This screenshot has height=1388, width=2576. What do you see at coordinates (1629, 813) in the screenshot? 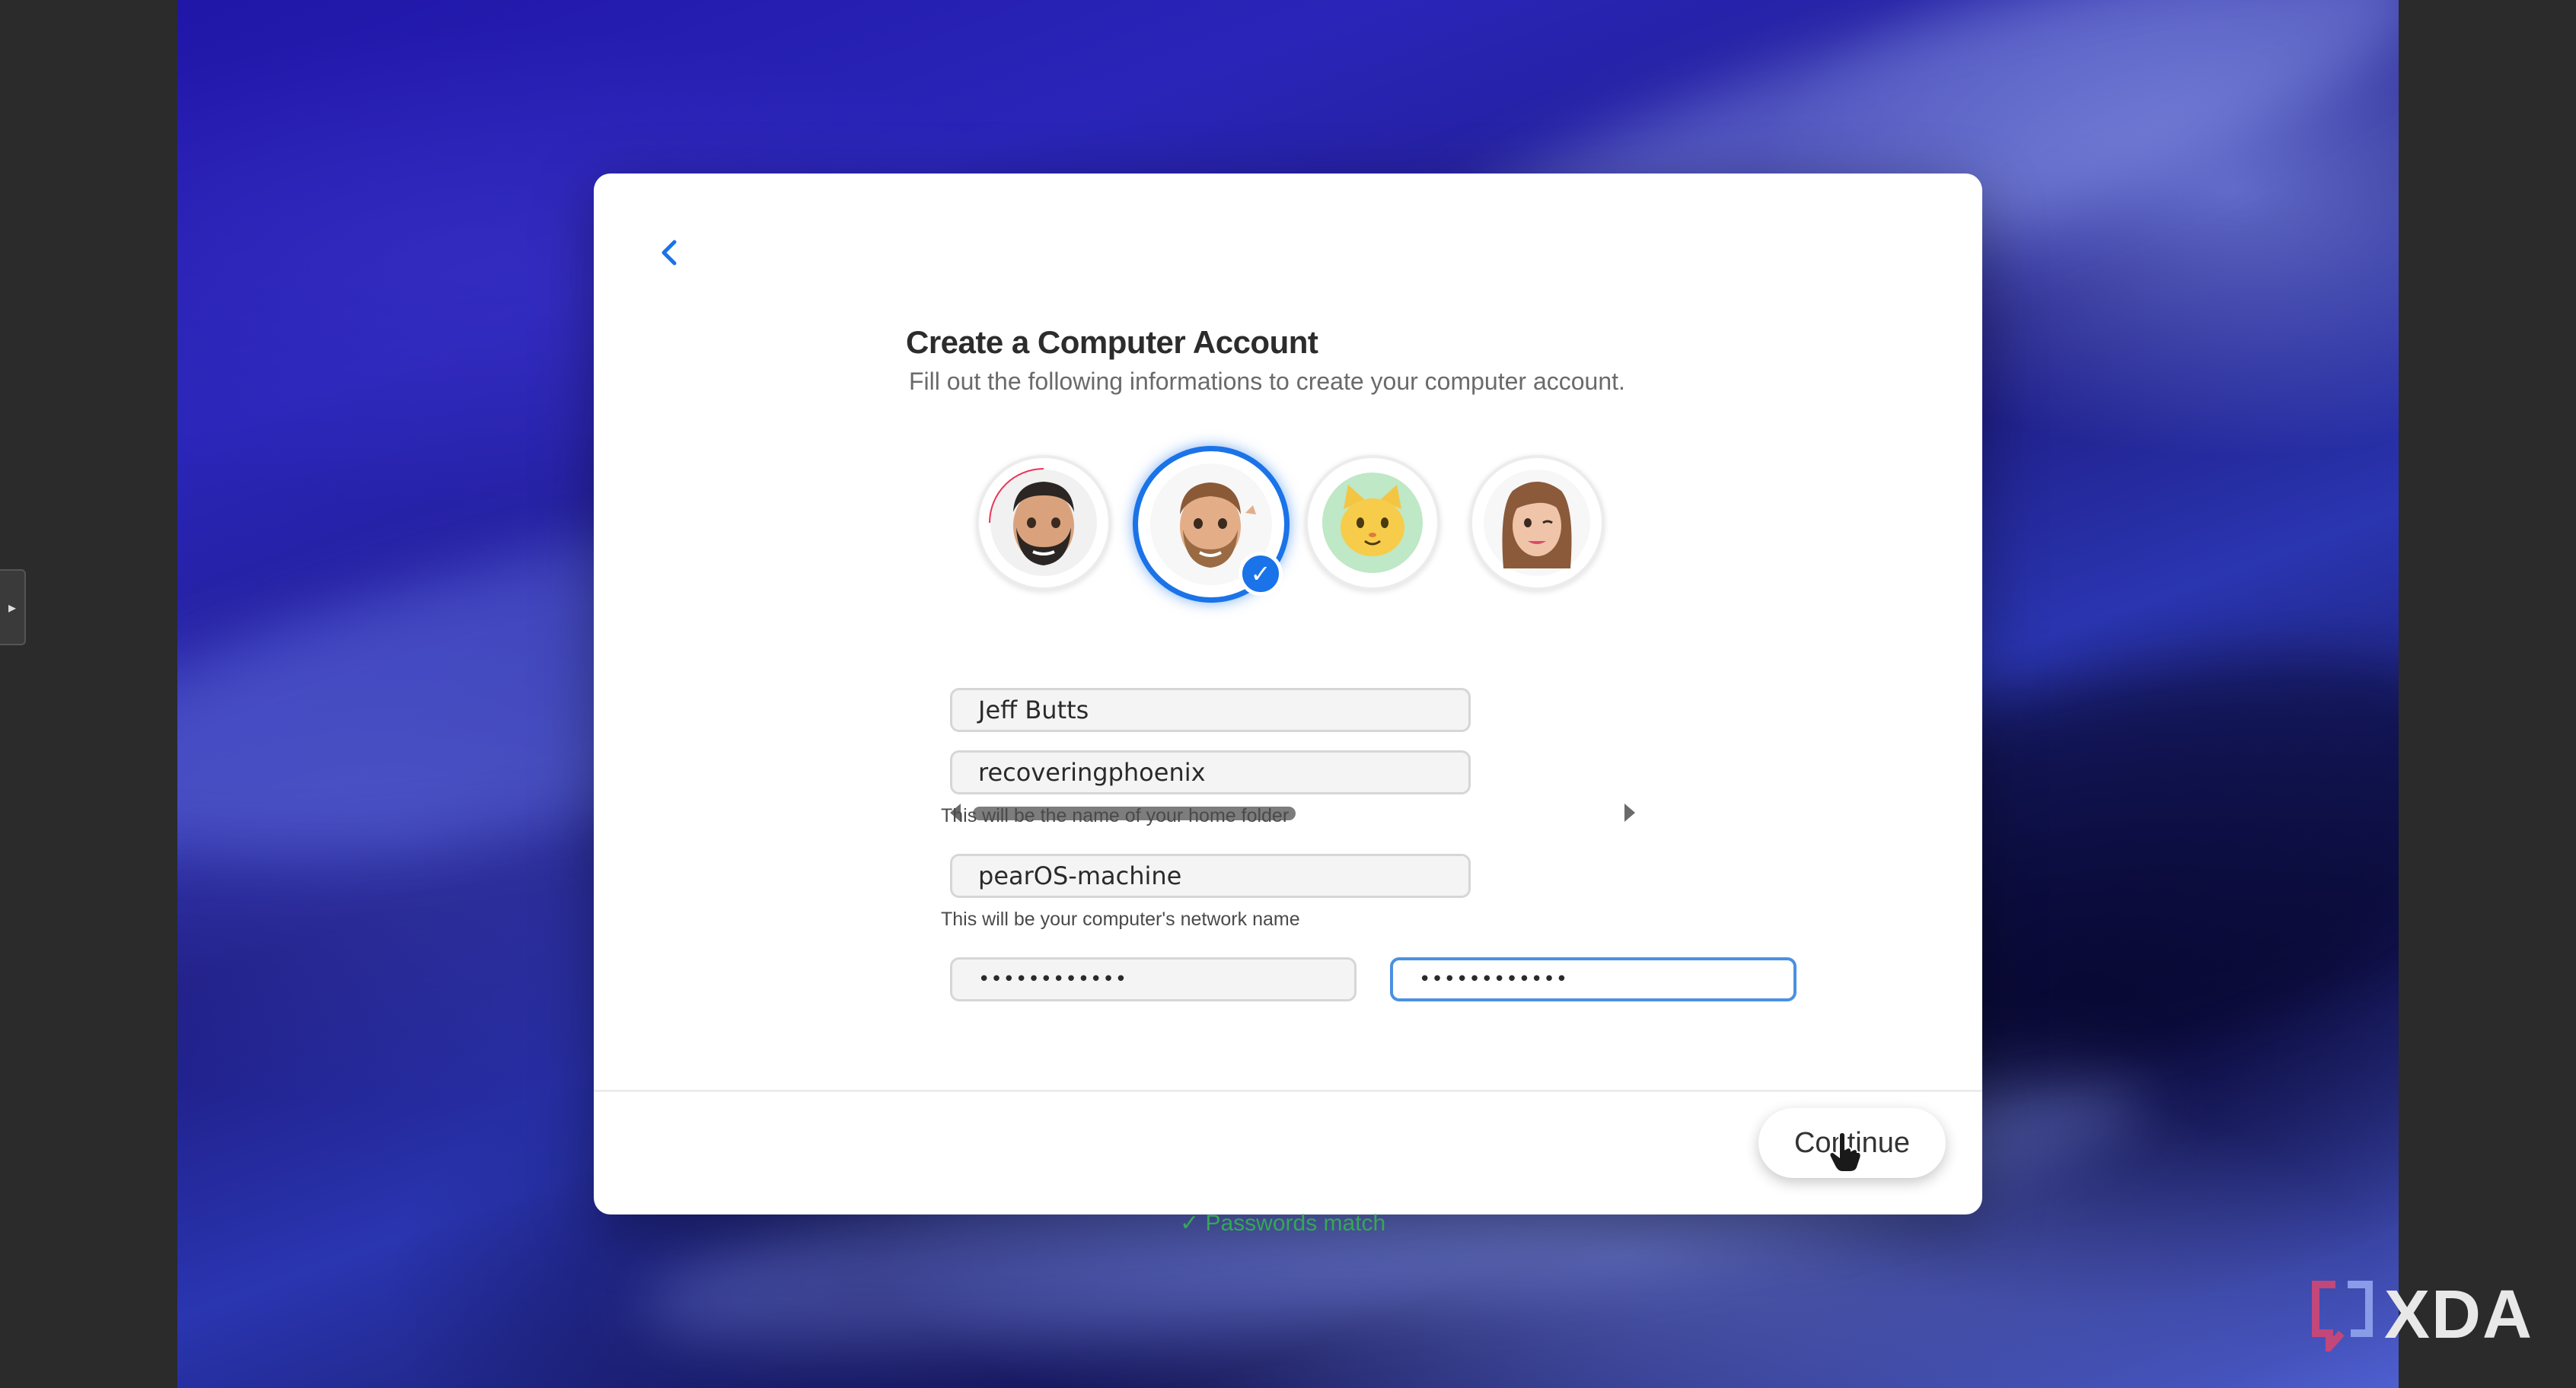
I see `scroll-right-arrow-icon` at bounding box center [1629, 813].